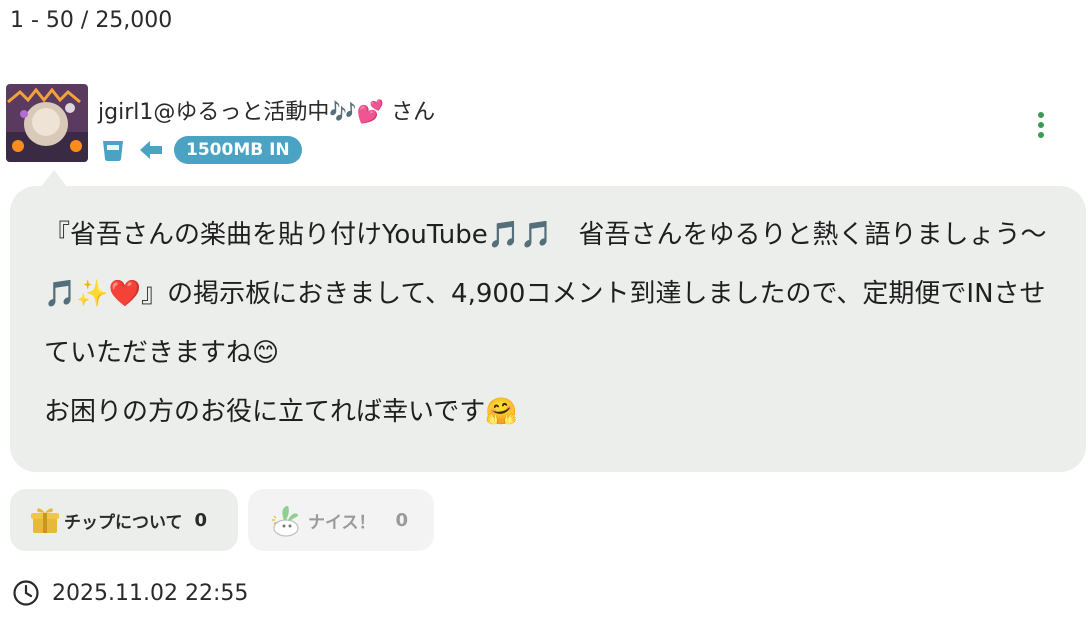 The height and width of the screenshot is (636, 1092). I want to click on nice-button: ナイス！ 0, so click(341, 520).